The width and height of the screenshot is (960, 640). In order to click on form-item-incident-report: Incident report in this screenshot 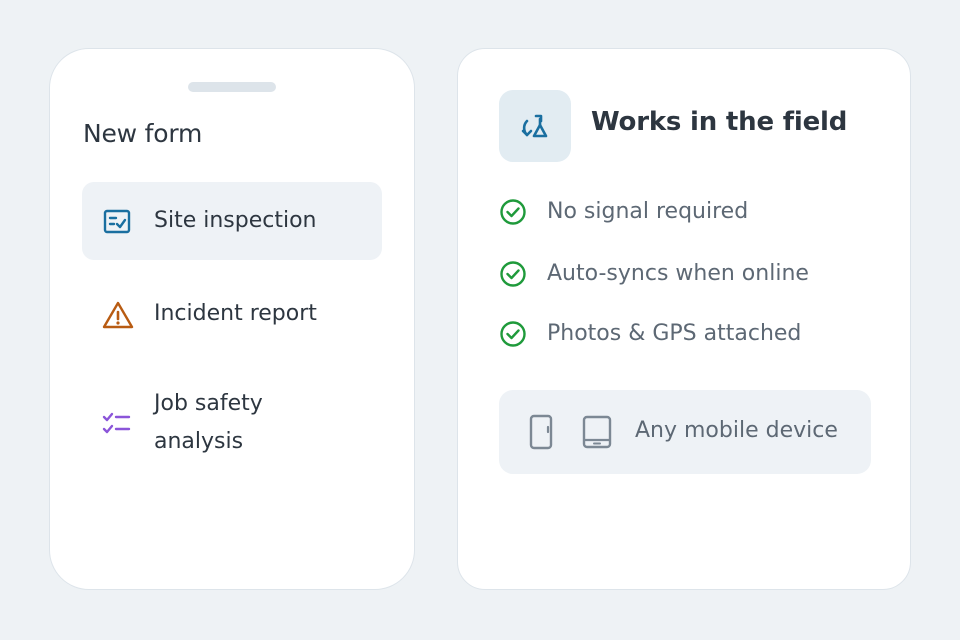, I will do `click(232, 315)`.